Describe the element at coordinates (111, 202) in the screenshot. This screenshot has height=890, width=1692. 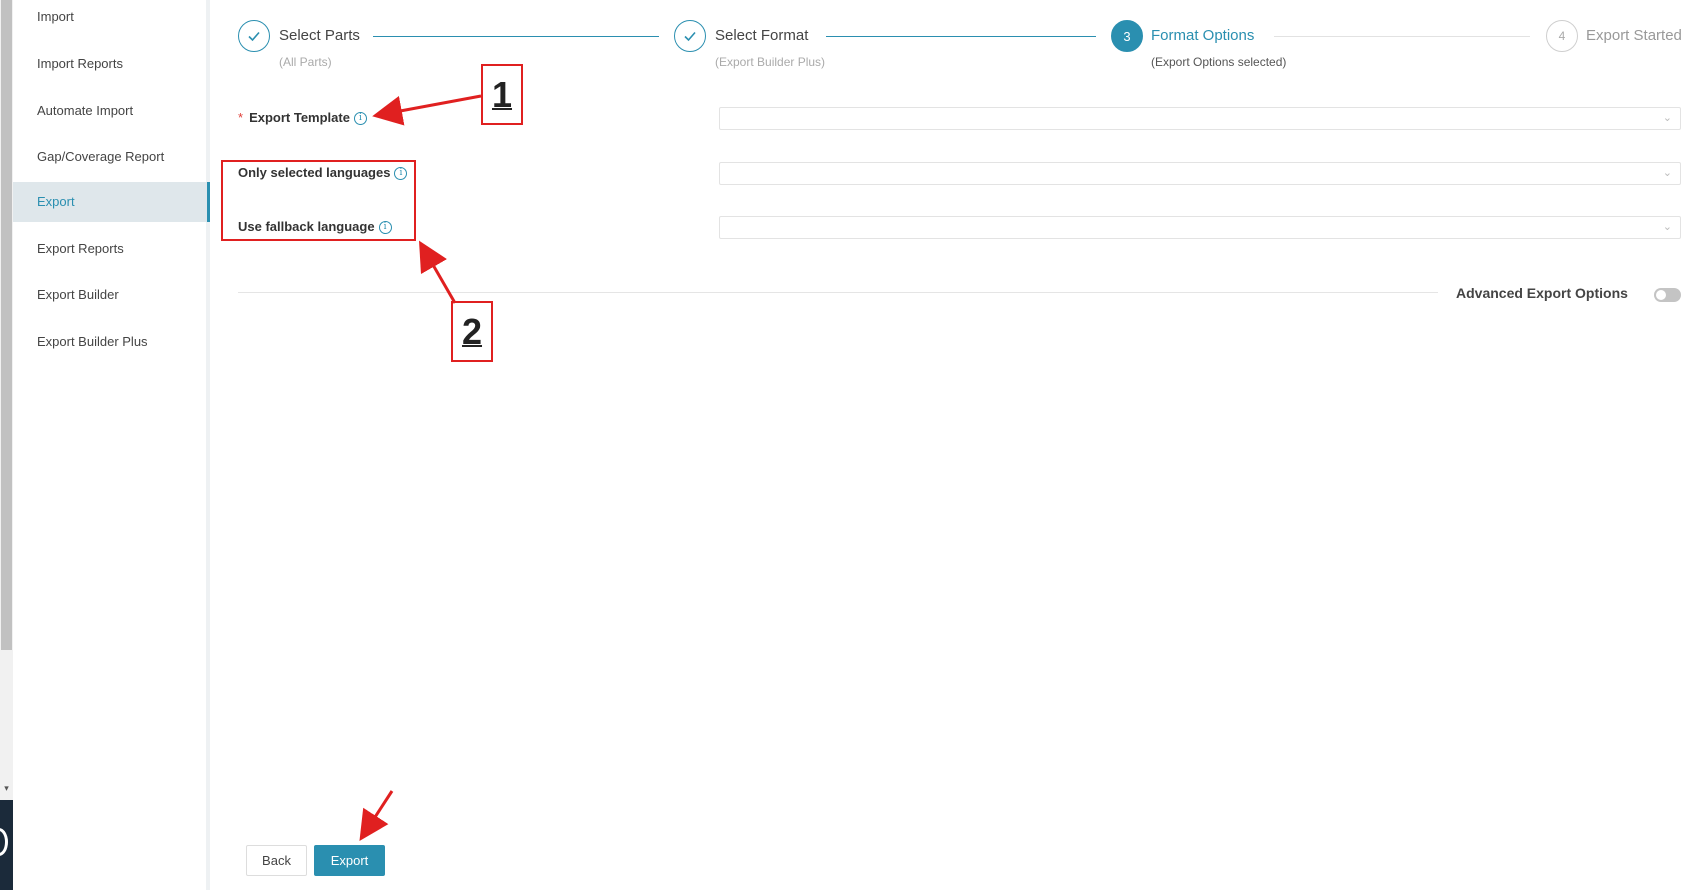
I see `sidebar-item-export: Export` at that location.